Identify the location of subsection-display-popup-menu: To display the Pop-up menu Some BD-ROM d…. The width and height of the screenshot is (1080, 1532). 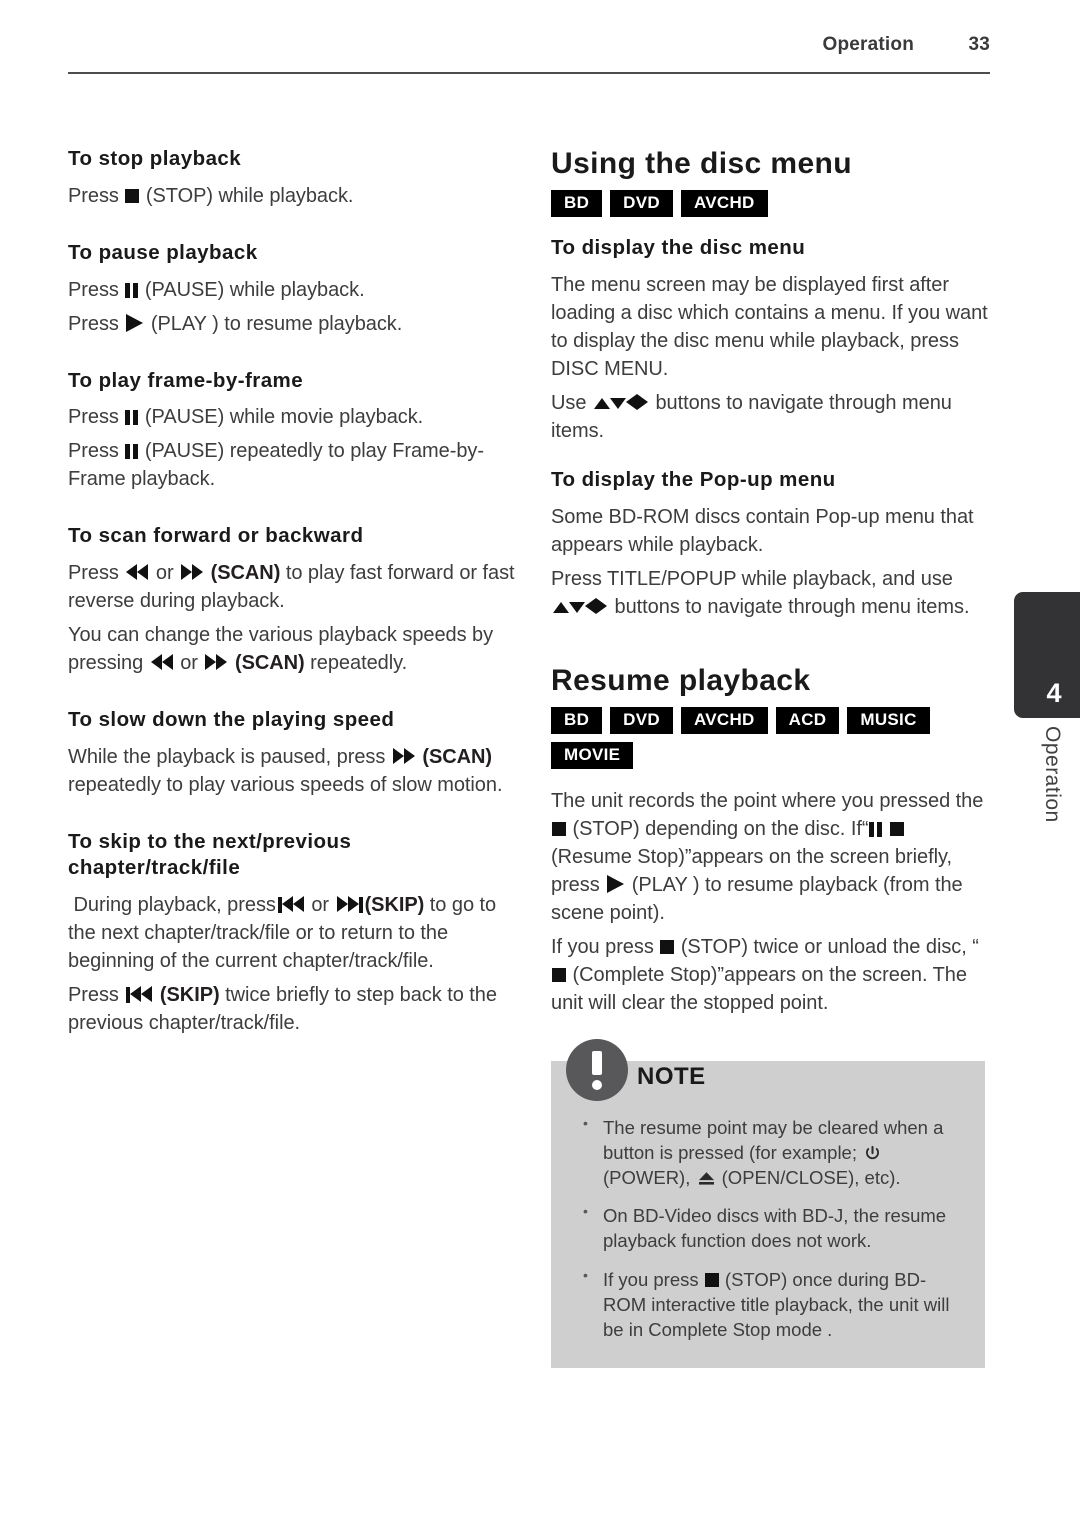
(771, 544).